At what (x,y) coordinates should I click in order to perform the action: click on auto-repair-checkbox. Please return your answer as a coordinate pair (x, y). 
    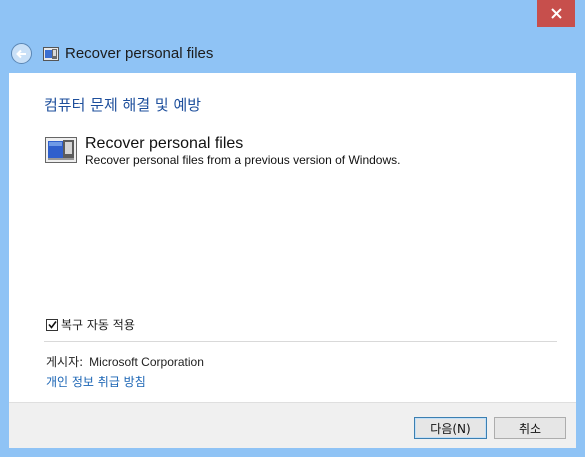
    Looking at the image, I should click on (52, 324).